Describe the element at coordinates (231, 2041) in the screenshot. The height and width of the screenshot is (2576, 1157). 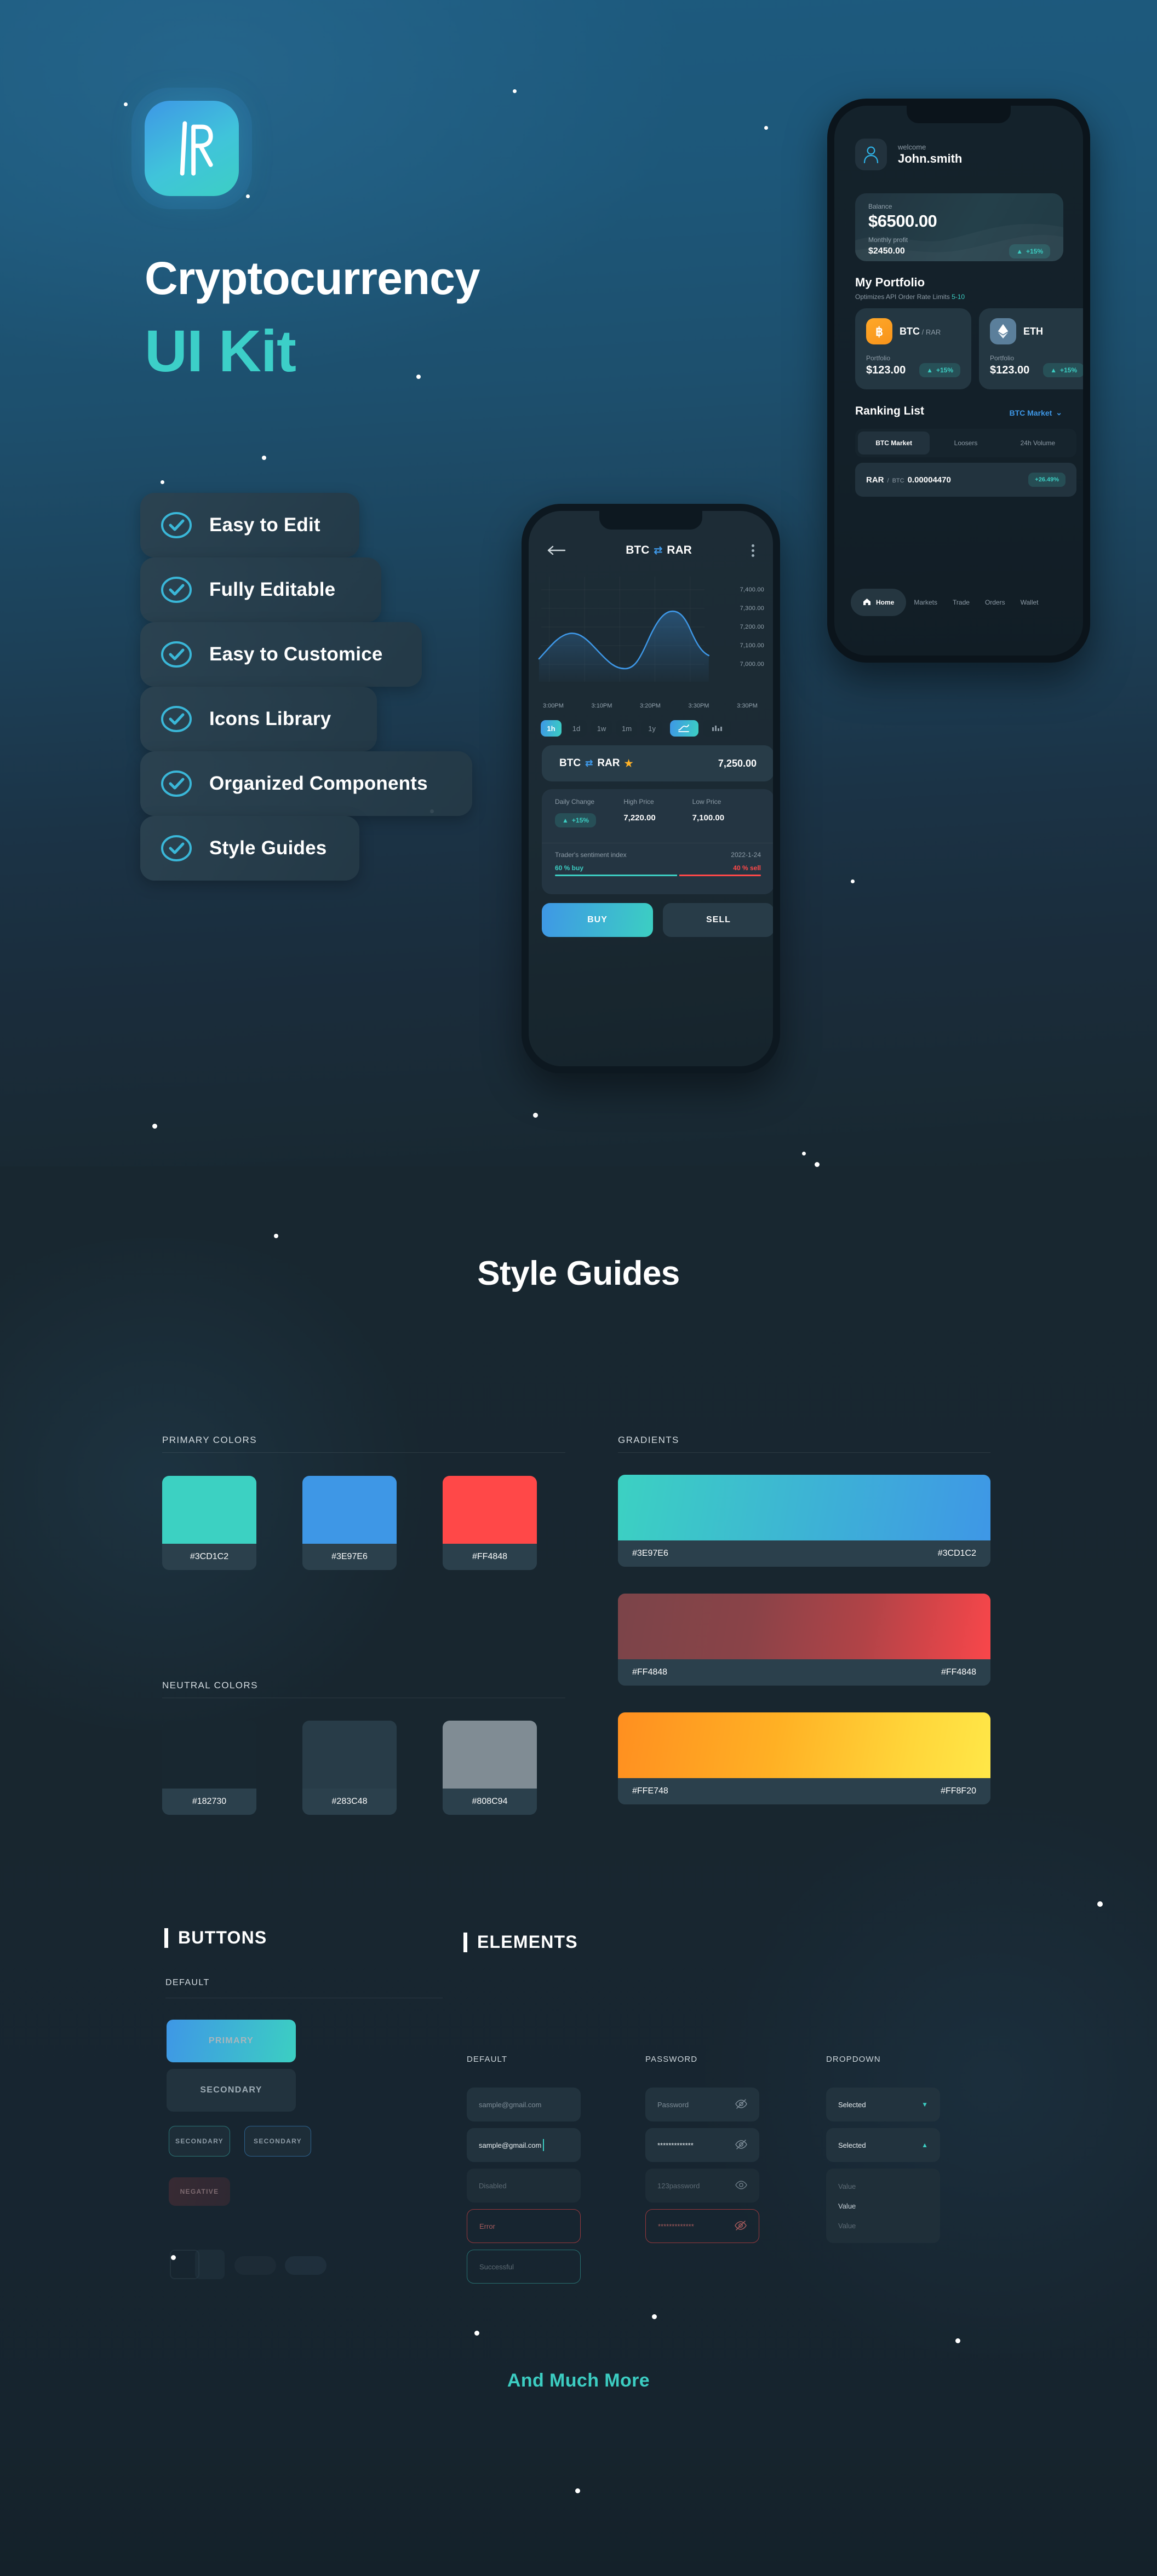
I see `primary-button: PRIMARY` at that location.